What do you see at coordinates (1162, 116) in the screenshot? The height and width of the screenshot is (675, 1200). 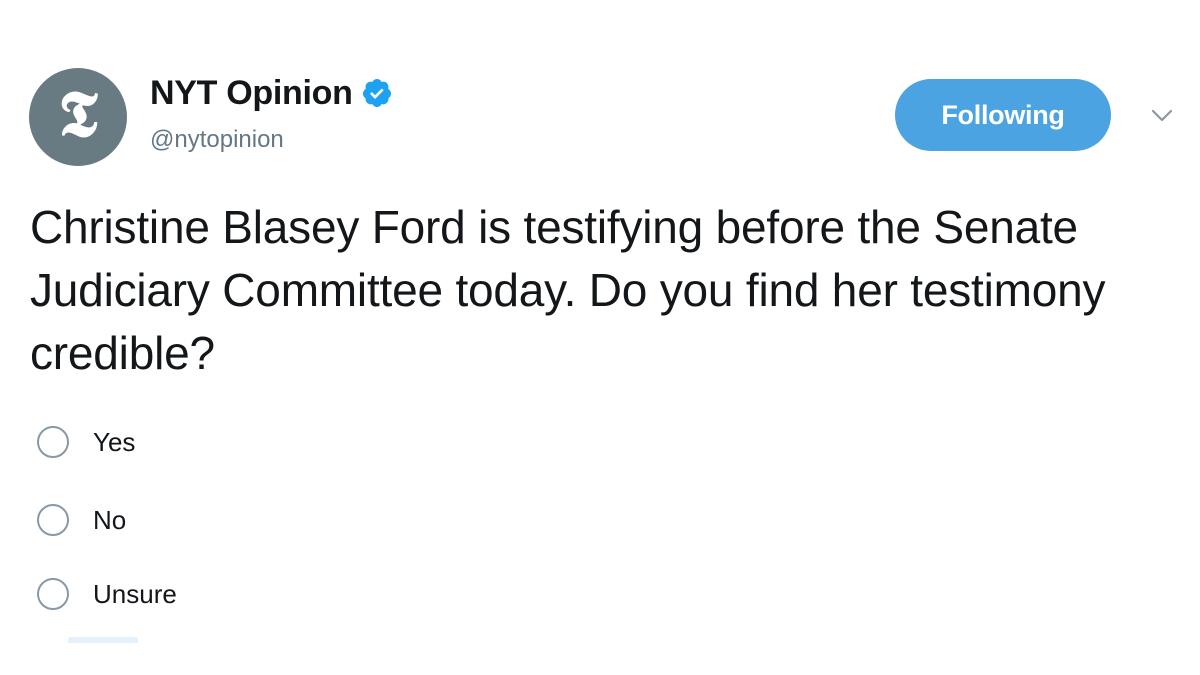 I see `chevron-down-icon` at bounding box center [1162, 116].